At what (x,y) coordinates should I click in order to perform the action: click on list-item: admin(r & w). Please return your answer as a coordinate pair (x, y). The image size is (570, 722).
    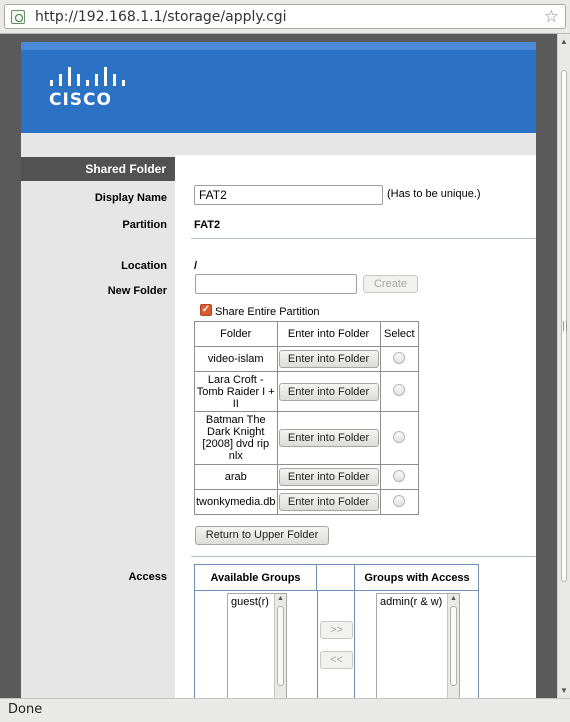
    Looking at the image, I should click on (411, 602).